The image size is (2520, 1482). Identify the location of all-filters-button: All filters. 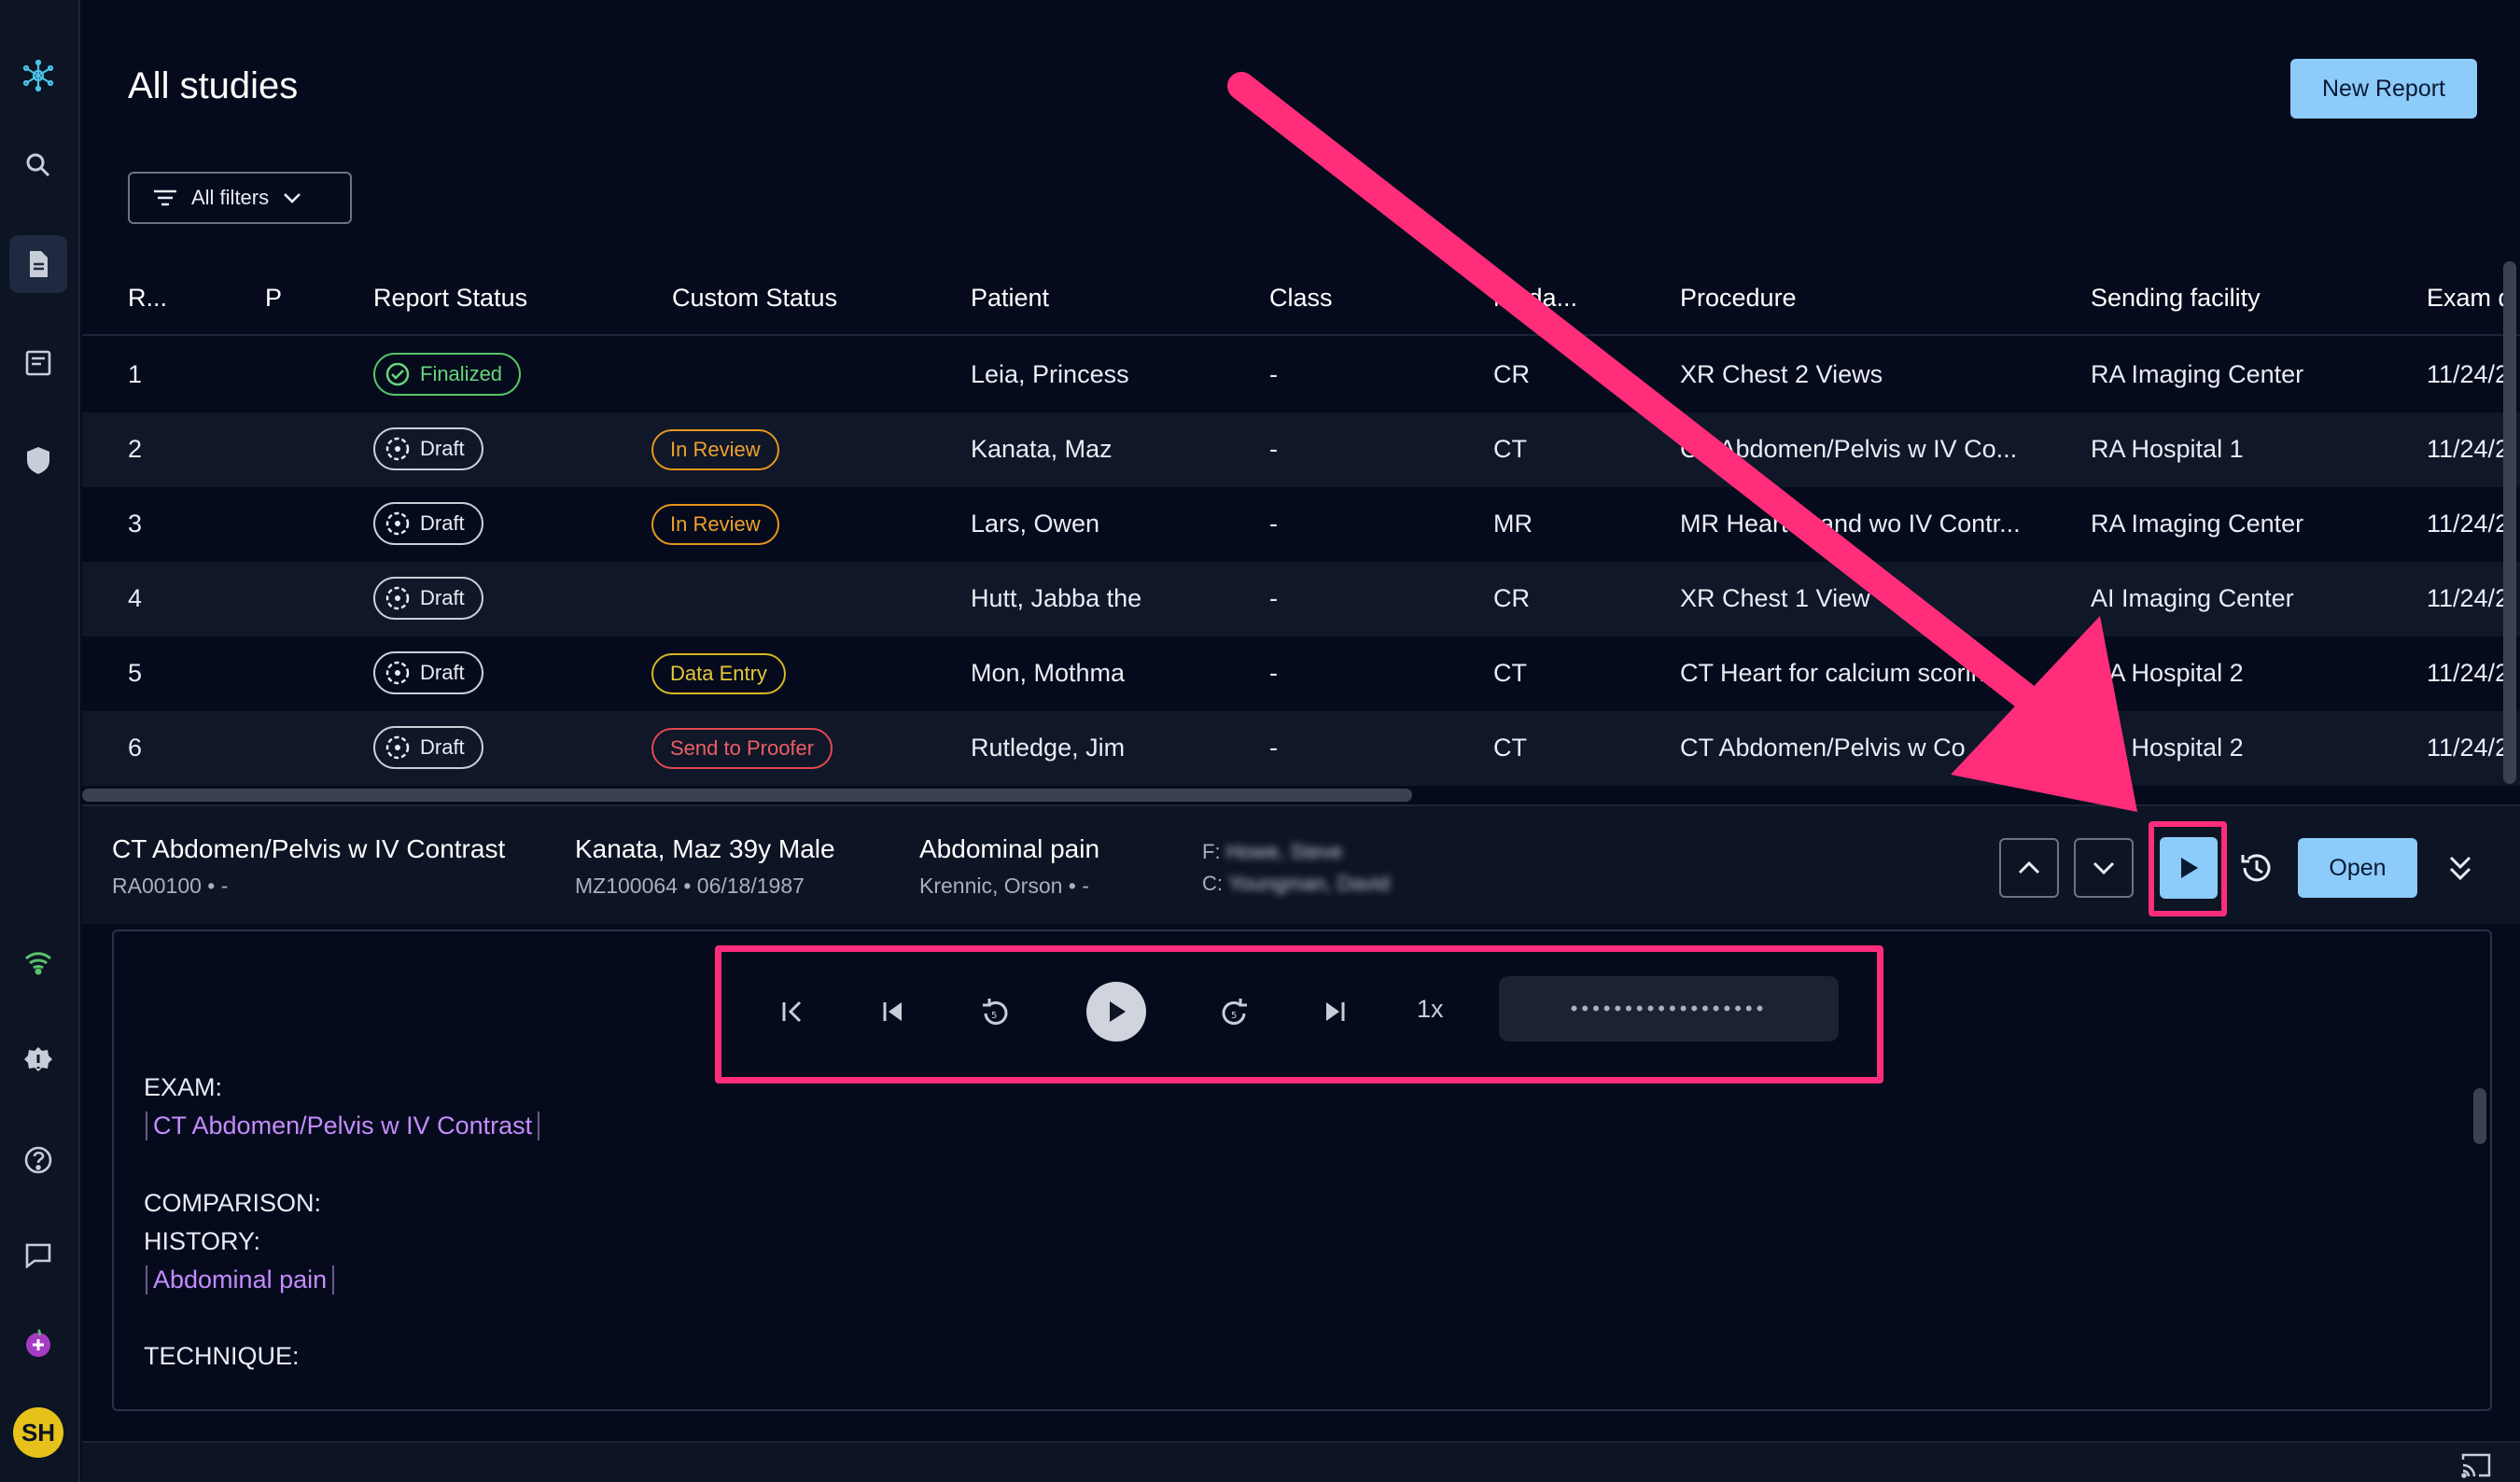
(240, 198).